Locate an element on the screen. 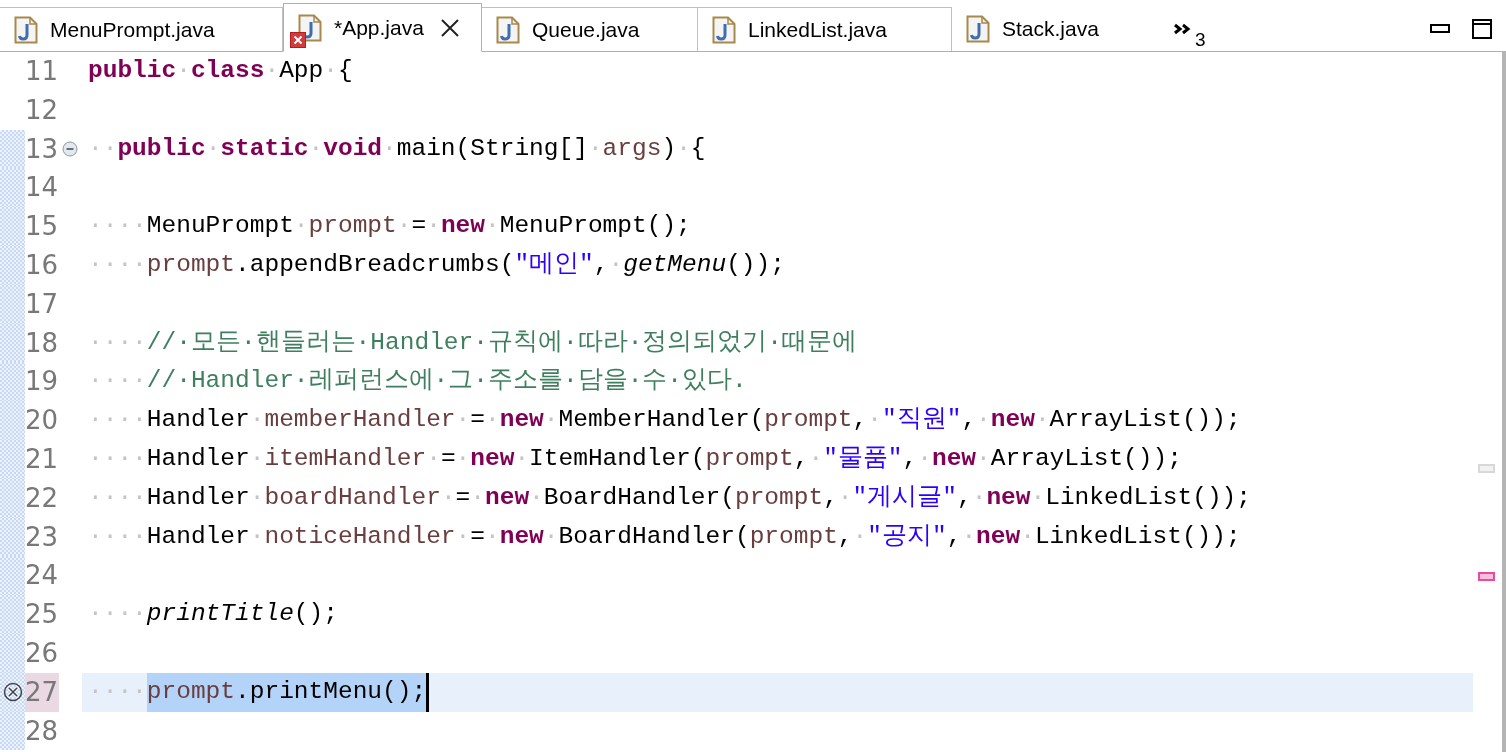  maximize-button is located at coordinates (1482, 29).